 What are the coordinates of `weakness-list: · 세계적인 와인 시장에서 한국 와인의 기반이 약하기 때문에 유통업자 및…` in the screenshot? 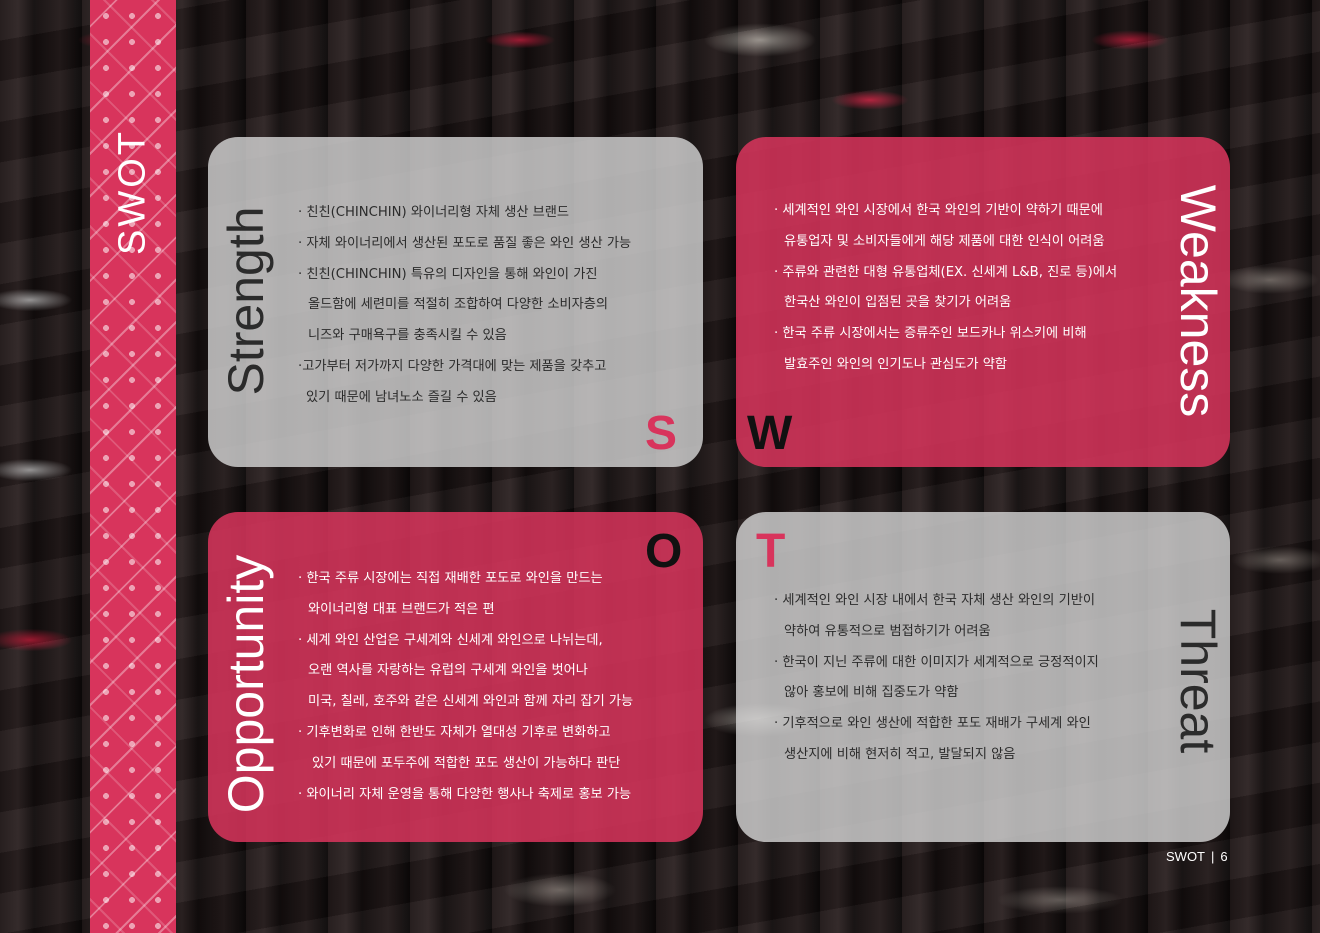 It's located at (945, 288).